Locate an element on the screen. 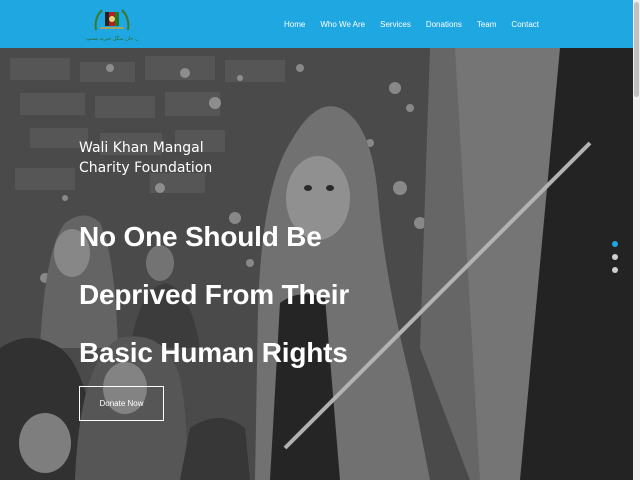 The image size is (640, 480). logo-text: ولي خان منگل خیریه بنسټ is located at coordinates (112, 39).